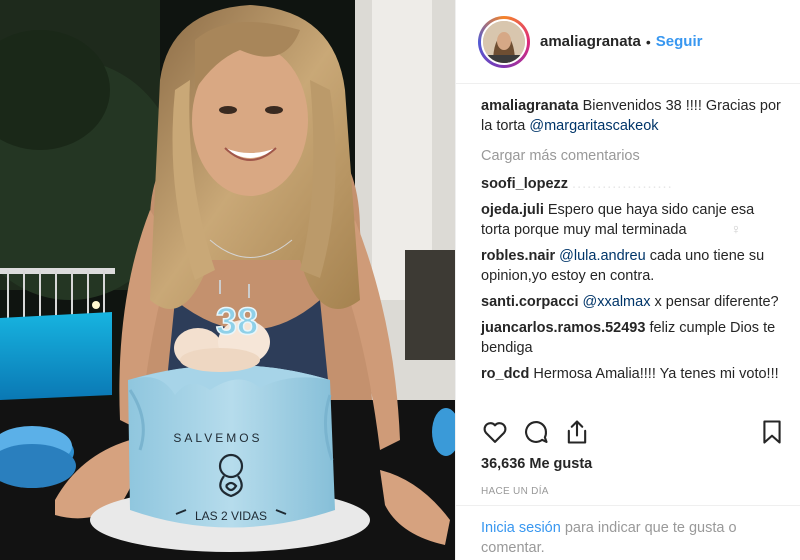 This screenshot has width=800, height=560. I want to click on action-bar, so click(633, 432).